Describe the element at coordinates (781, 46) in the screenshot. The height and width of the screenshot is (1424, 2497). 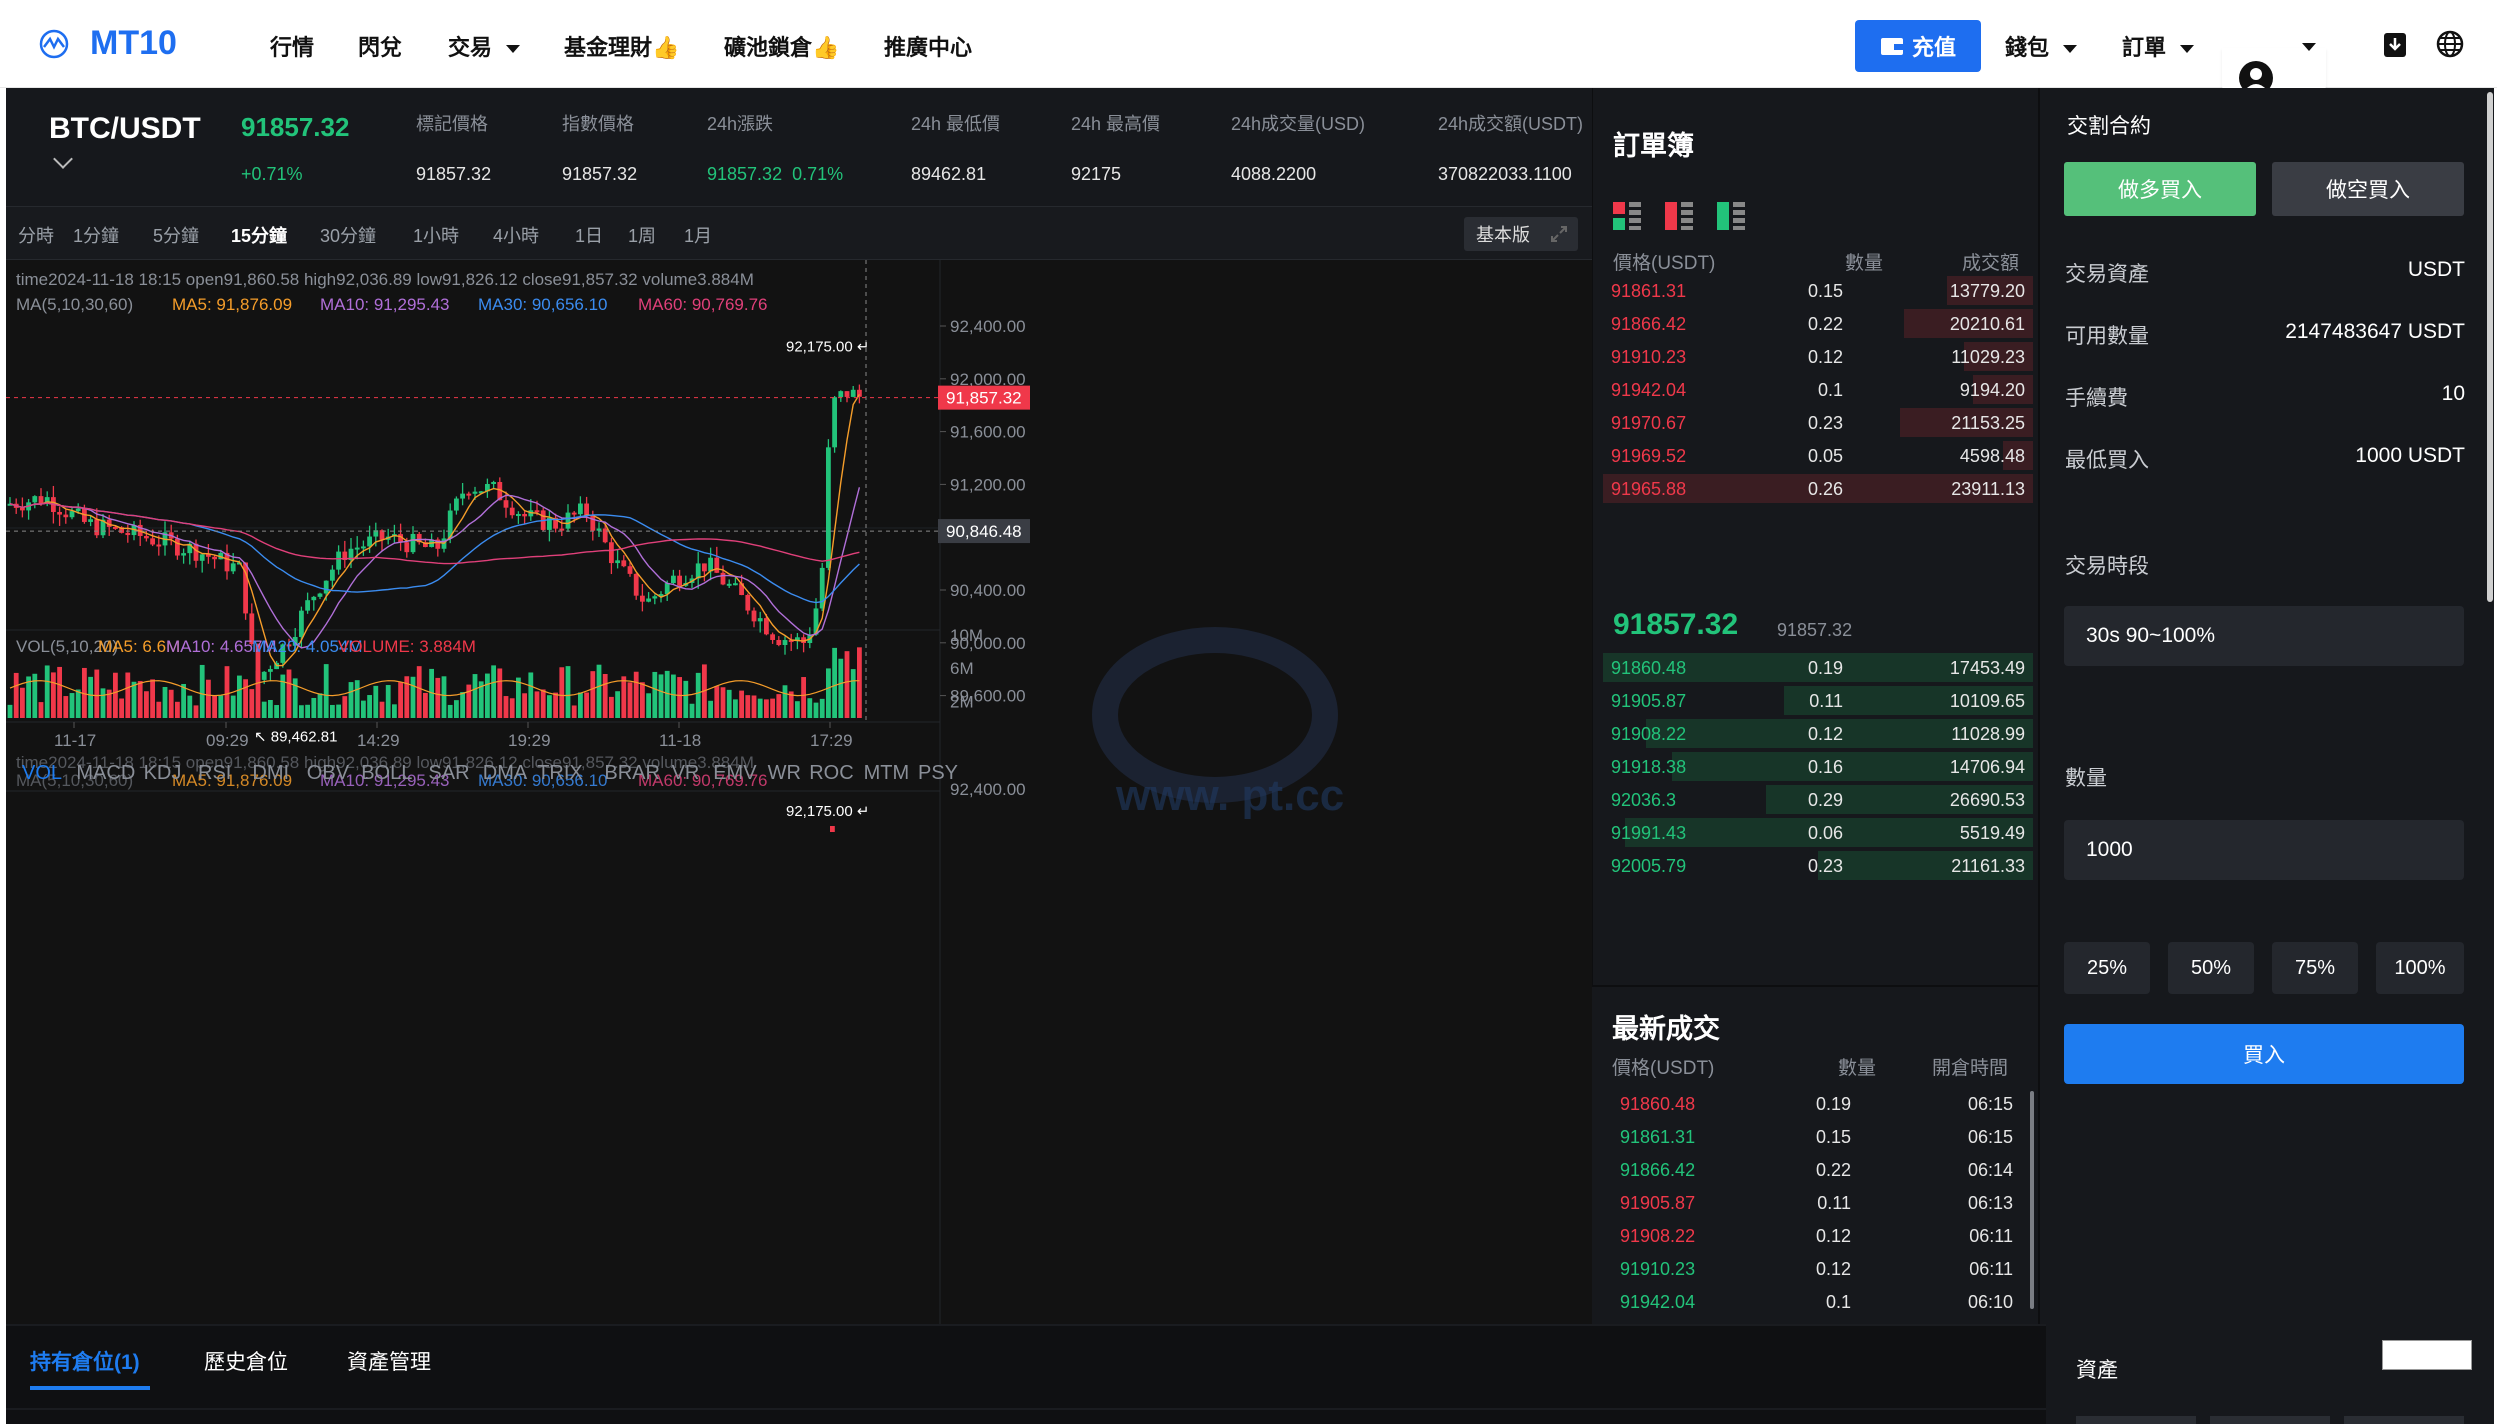
I see `nav-pool: 礦池鎖倉👍` at that location.